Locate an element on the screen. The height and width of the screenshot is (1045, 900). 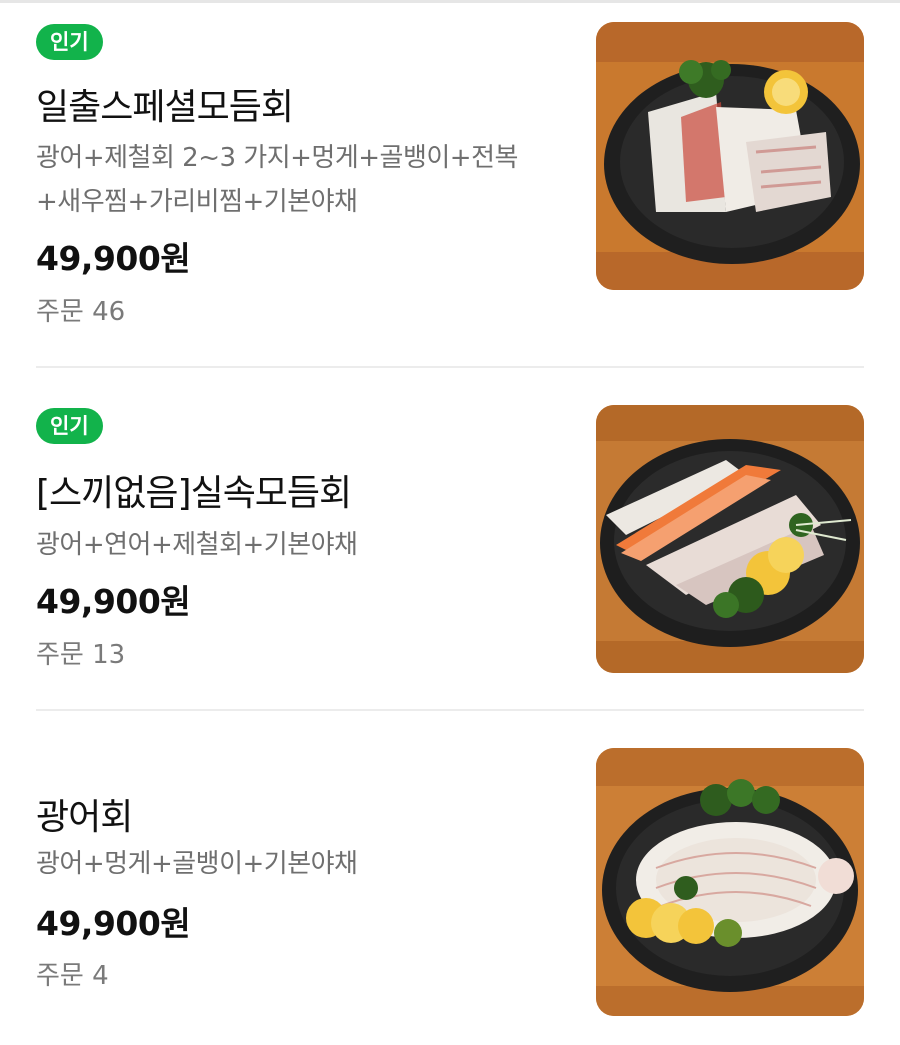
flatfish-sashimi-photo is located at coordinates (730, 882).